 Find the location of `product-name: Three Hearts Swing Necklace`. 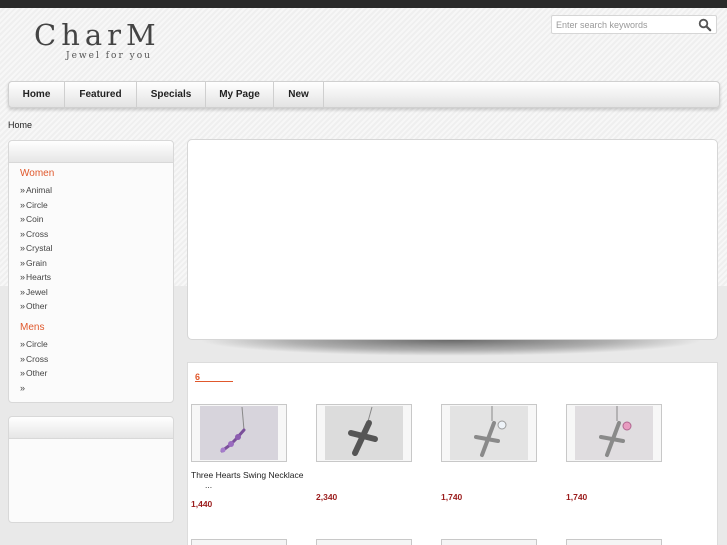

product-name: Three Hearts Swing Necklace is located at coordinates (247, 475).